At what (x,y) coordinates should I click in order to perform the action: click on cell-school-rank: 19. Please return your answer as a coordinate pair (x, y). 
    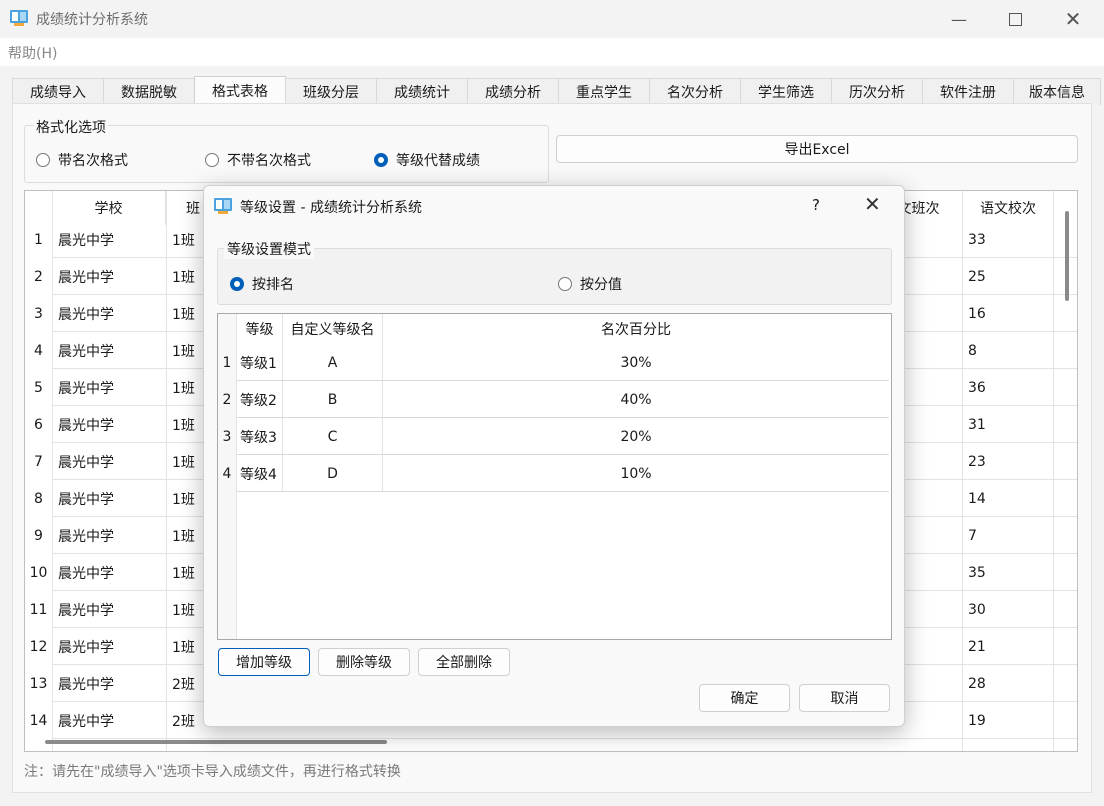
    Looking at the image, I should click on (1008, 720).